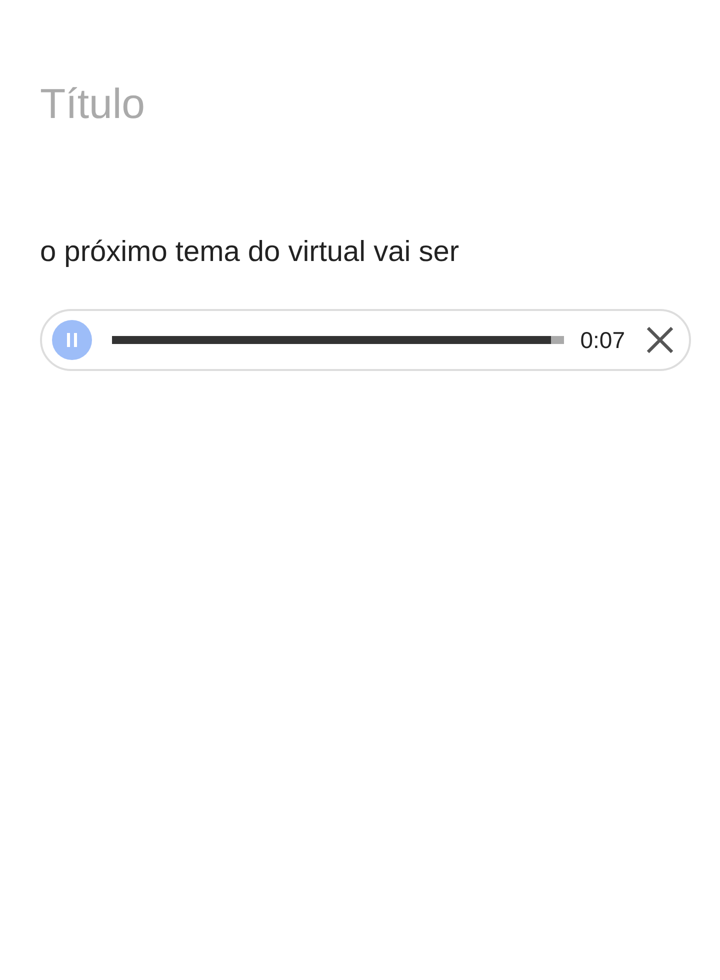 This screenshot has width=720, height=980. I want to click on close-icon, so click(660, 340).